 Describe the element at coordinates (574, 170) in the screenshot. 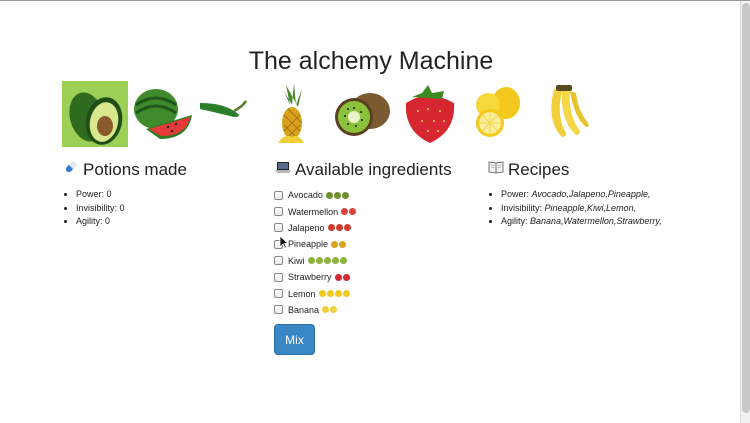

I see `recipes-heading: Recipes` at that location.